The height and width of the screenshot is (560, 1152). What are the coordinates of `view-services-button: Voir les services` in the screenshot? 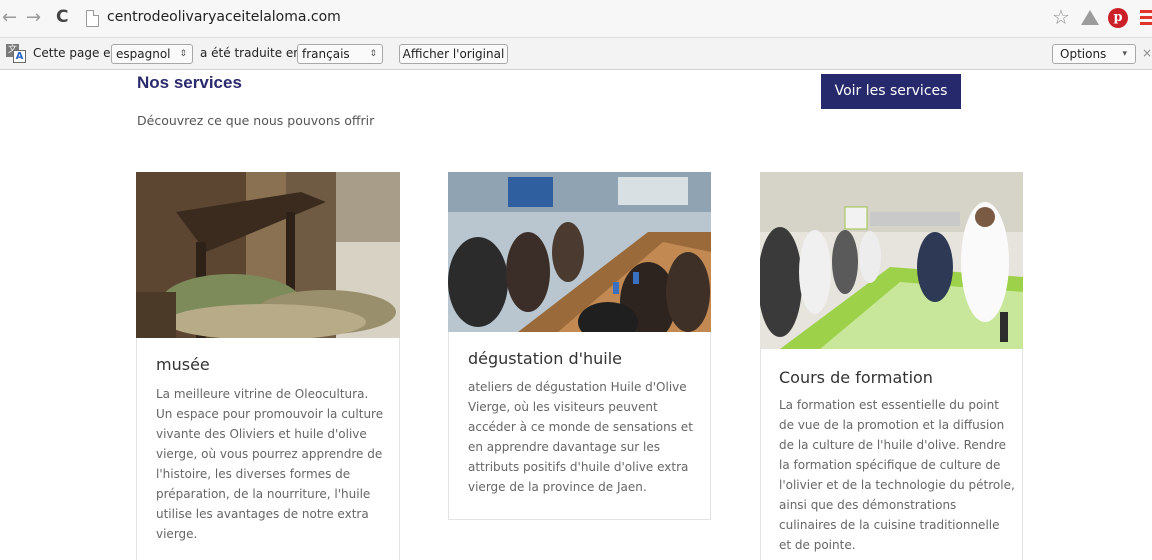 It's located at (891, 91).